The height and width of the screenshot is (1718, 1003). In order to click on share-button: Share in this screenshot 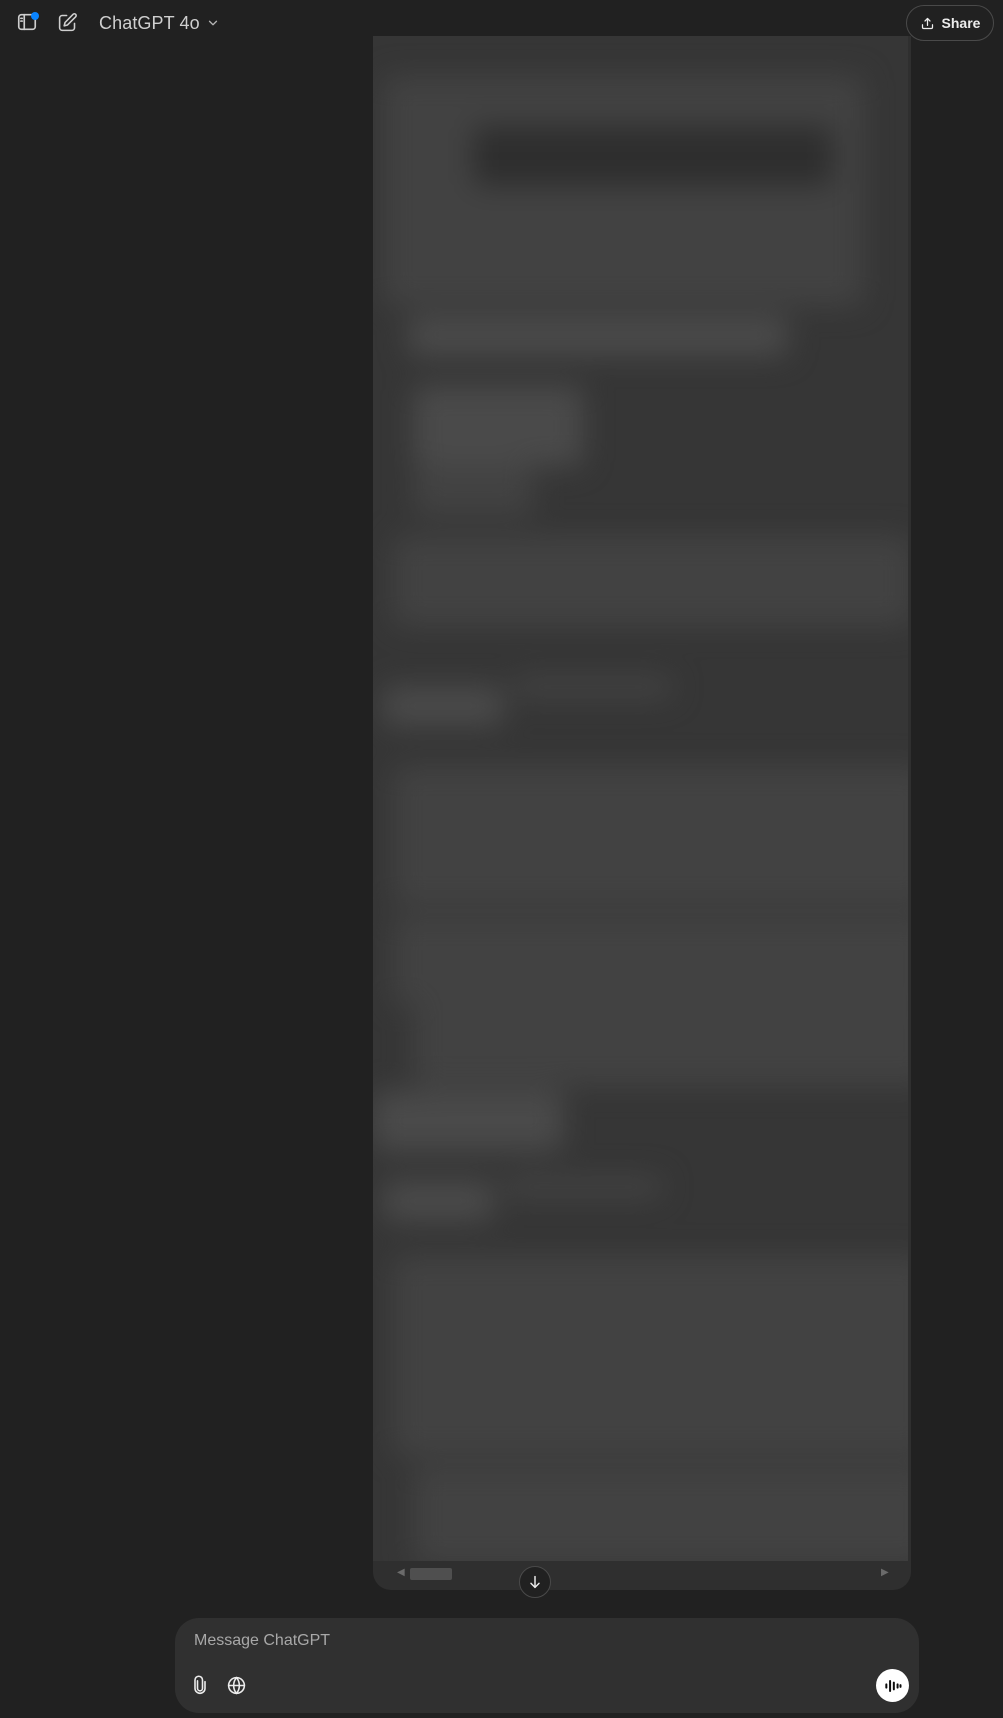, I will do `click(950, 23)`.